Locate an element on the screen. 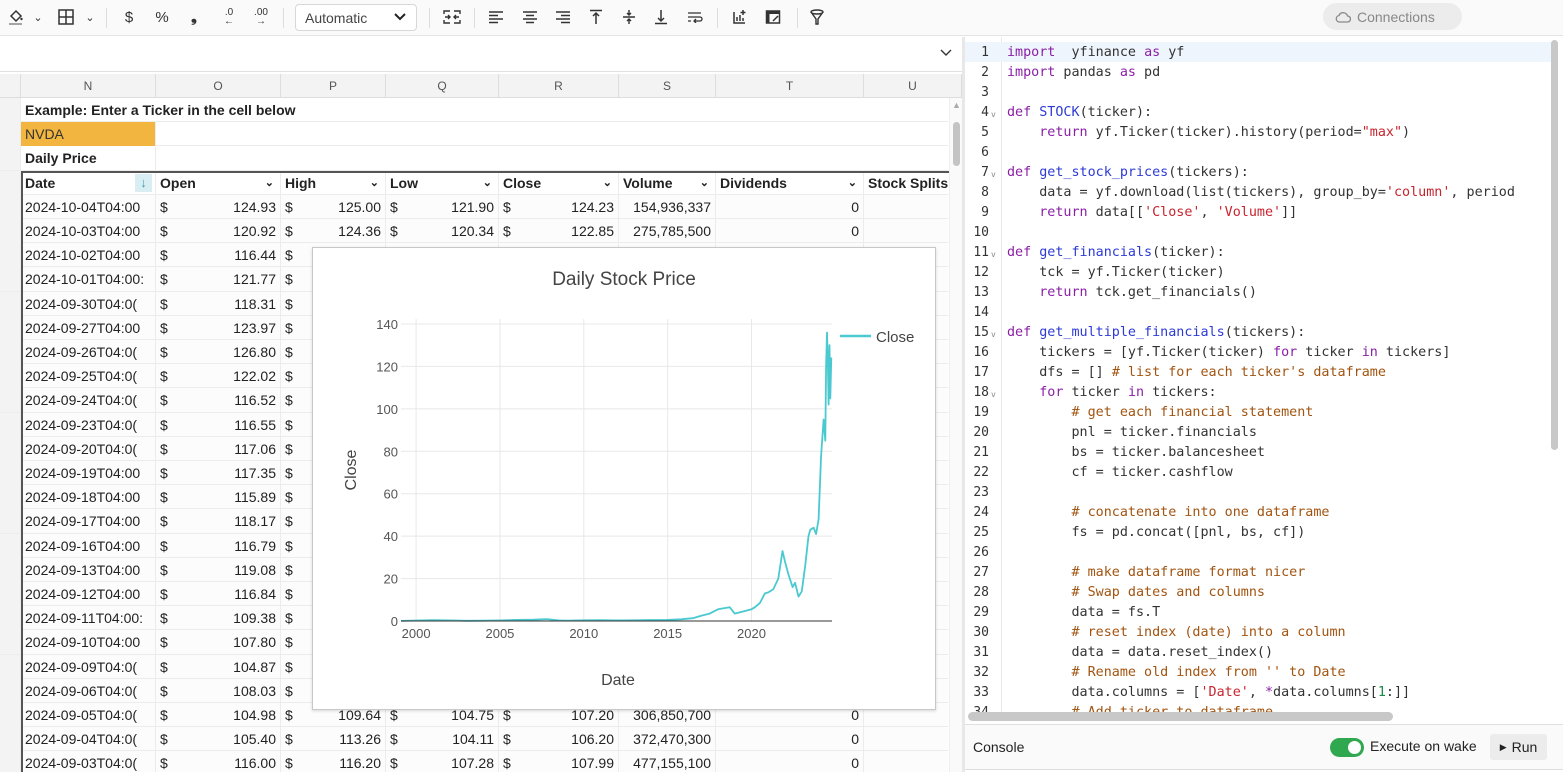 The image size is (1563, 772). table-cell-volume: 275,785,500 is located at coordinates (667, 231).